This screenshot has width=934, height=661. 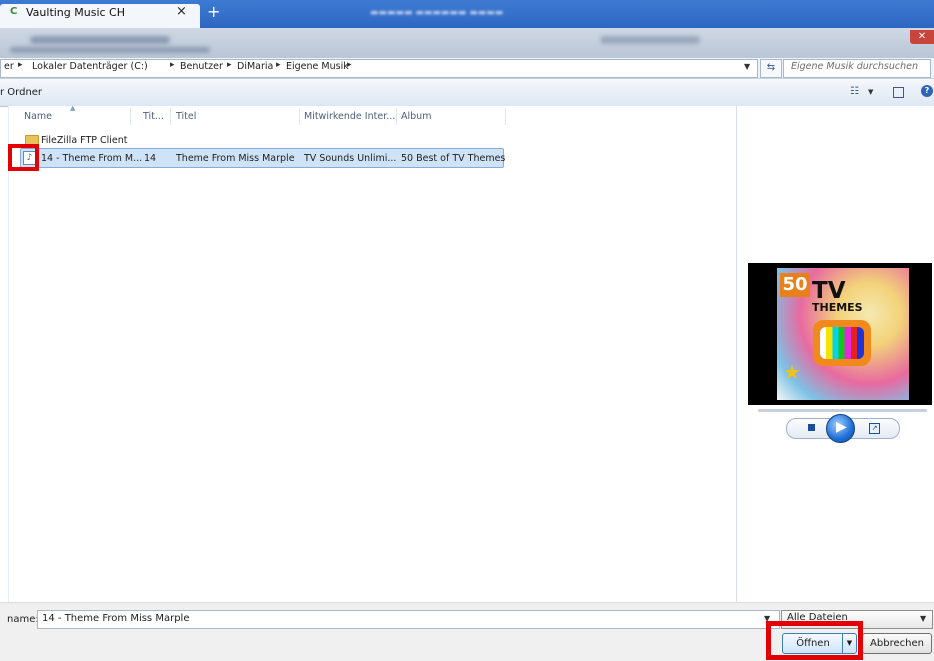 What do you see at coordinates (842, 410) in the screenshot?
I see `seek-bar` at bounding box center [842, 410].